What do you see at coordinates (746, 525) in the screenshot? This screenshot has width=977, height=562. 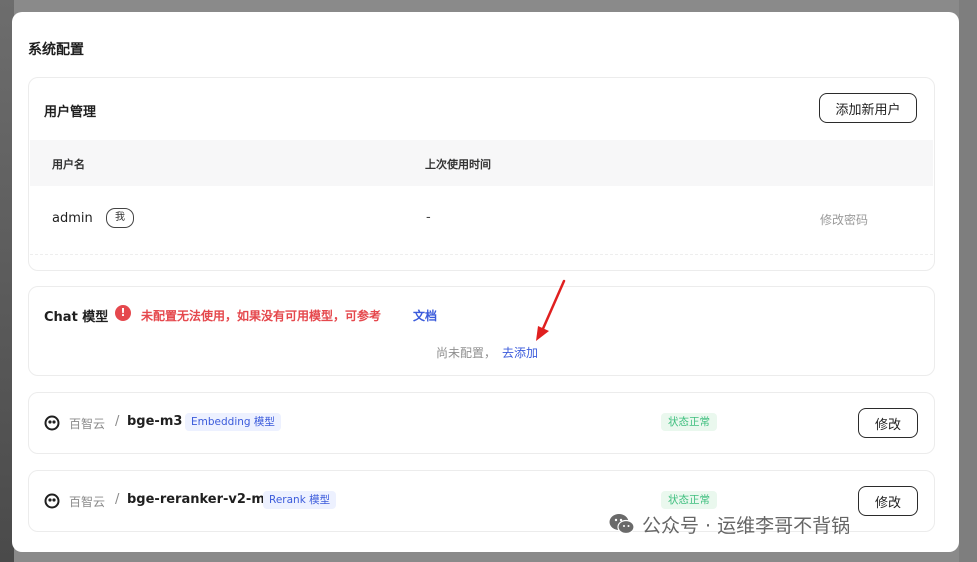 I see `watermark-text: 公众号 · 运维李哥不背锅` at bounding box center [746, 525].